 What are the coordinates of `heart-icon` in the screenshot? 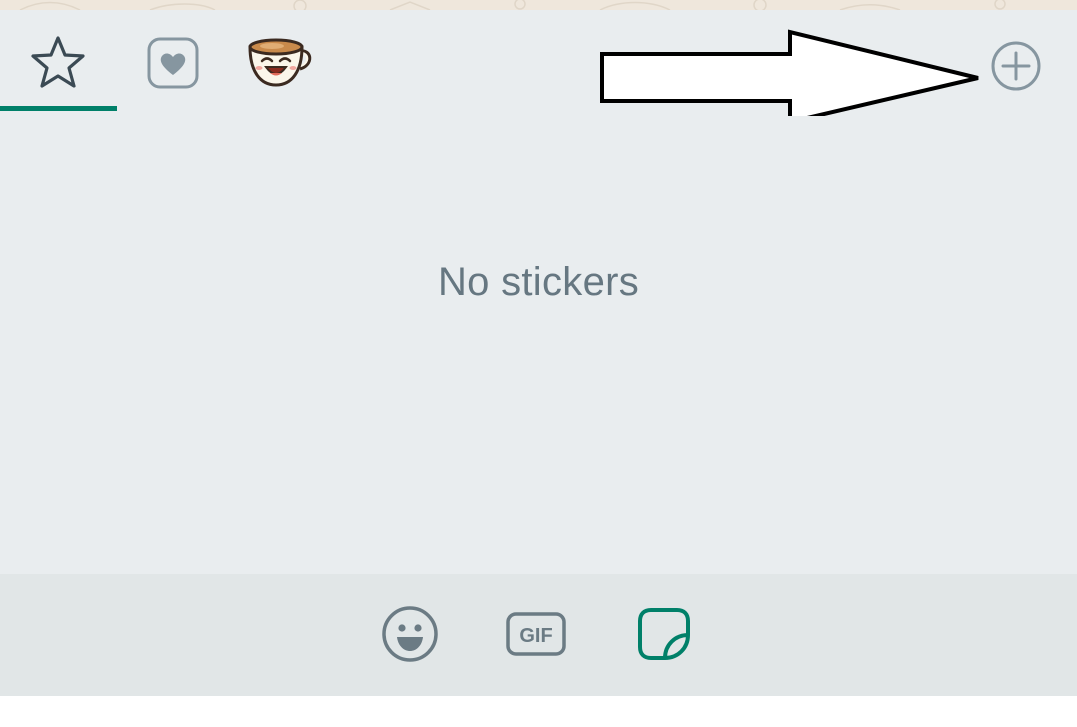 It's located at (173, 63).